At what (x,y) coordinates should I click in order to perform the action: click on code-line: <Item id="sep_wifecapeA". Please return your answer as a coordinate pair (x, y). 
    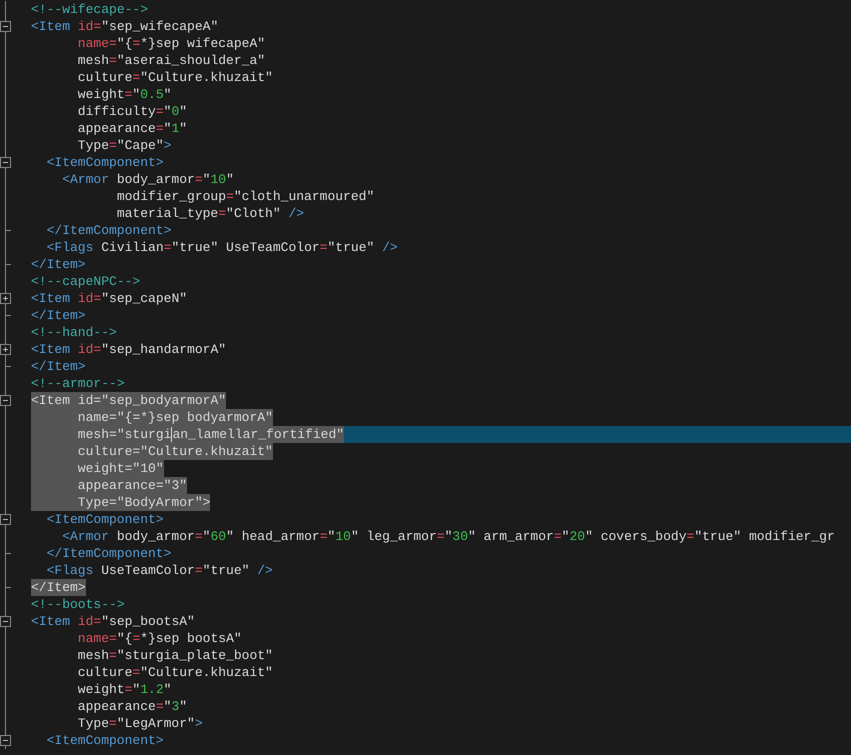
    Looking at the image, I should click on (124, 26).